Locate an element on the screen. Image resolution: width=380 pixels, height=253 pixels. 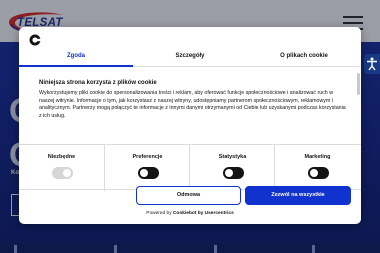
accessibility-widget is located at coordinates (372, 64).